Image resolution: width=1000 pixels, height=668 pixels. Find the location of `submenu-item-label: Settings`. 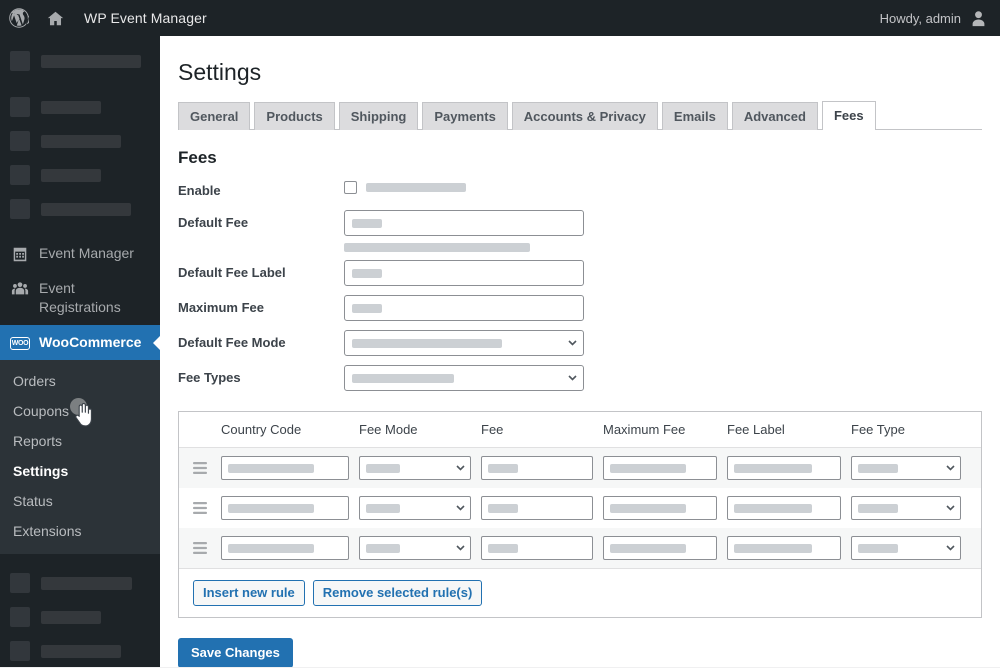

submenu-item-label: Settings is located at coordinates (41, 471).